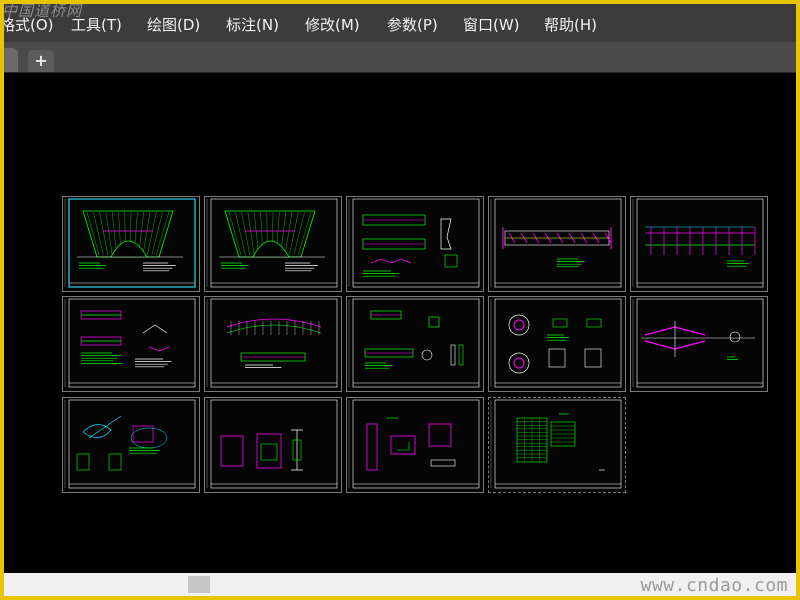 This screenshot has height=600, width=800. What do you see at coordinates (252, 25) in the screenshot?
I see `menu-dimension: 标注(N)` at bounding box center [252, 25].